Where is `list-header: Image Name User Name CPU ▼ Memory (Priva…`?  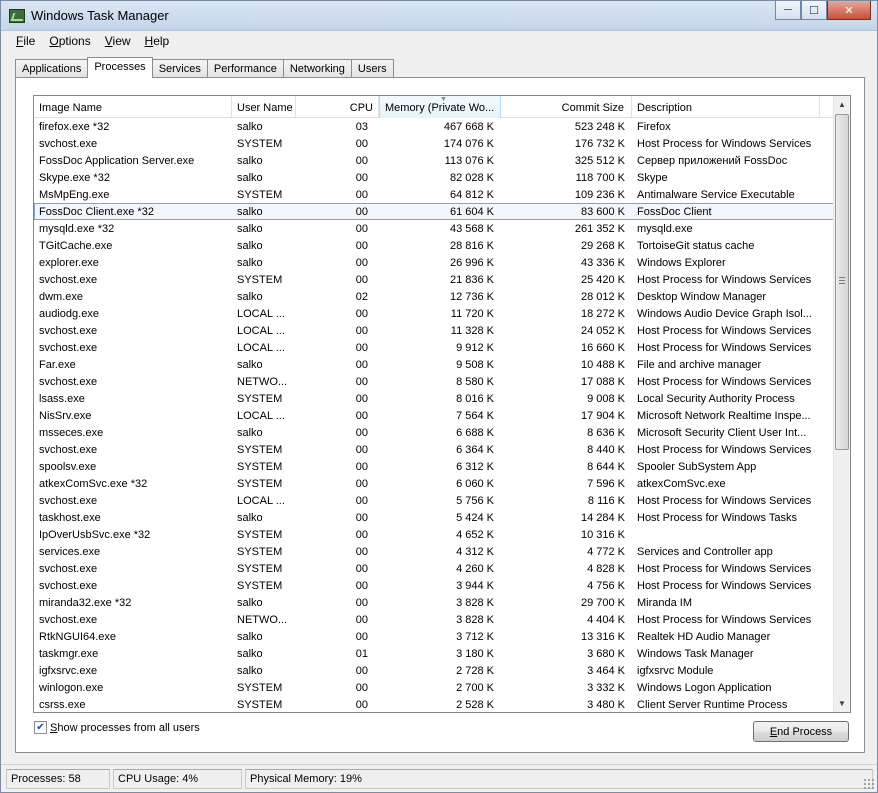 list-header: Image Name User Name CPU ▼ Memory (Priva… is located at coordinates (434, 107).